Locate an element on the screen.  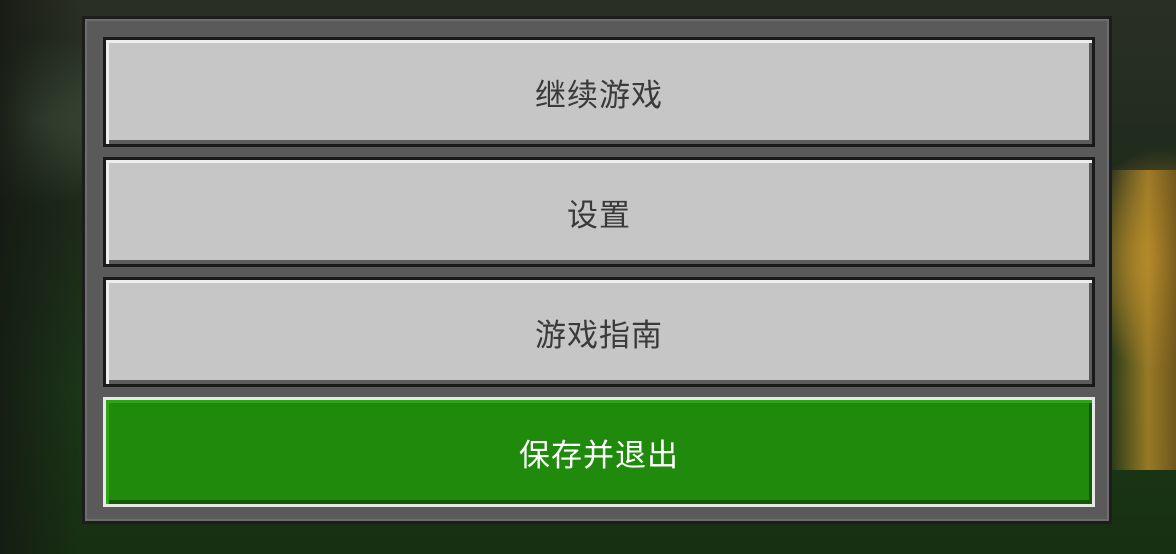
background-sunlit-block is located at coordinates (1141, 320).